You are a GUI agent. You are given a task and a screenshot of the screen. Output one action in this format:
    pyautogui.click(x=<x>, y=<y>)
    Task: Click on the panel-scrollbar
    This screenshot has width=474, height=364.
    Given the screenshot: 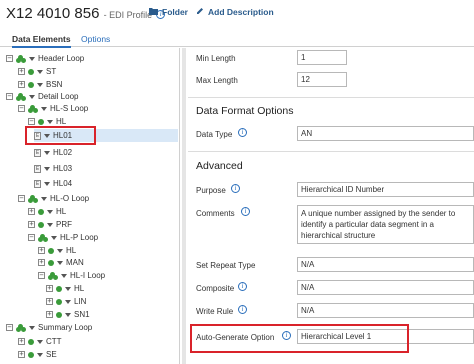 What is the action you would take?
    pyautogui.click(x=184, y=206)
    